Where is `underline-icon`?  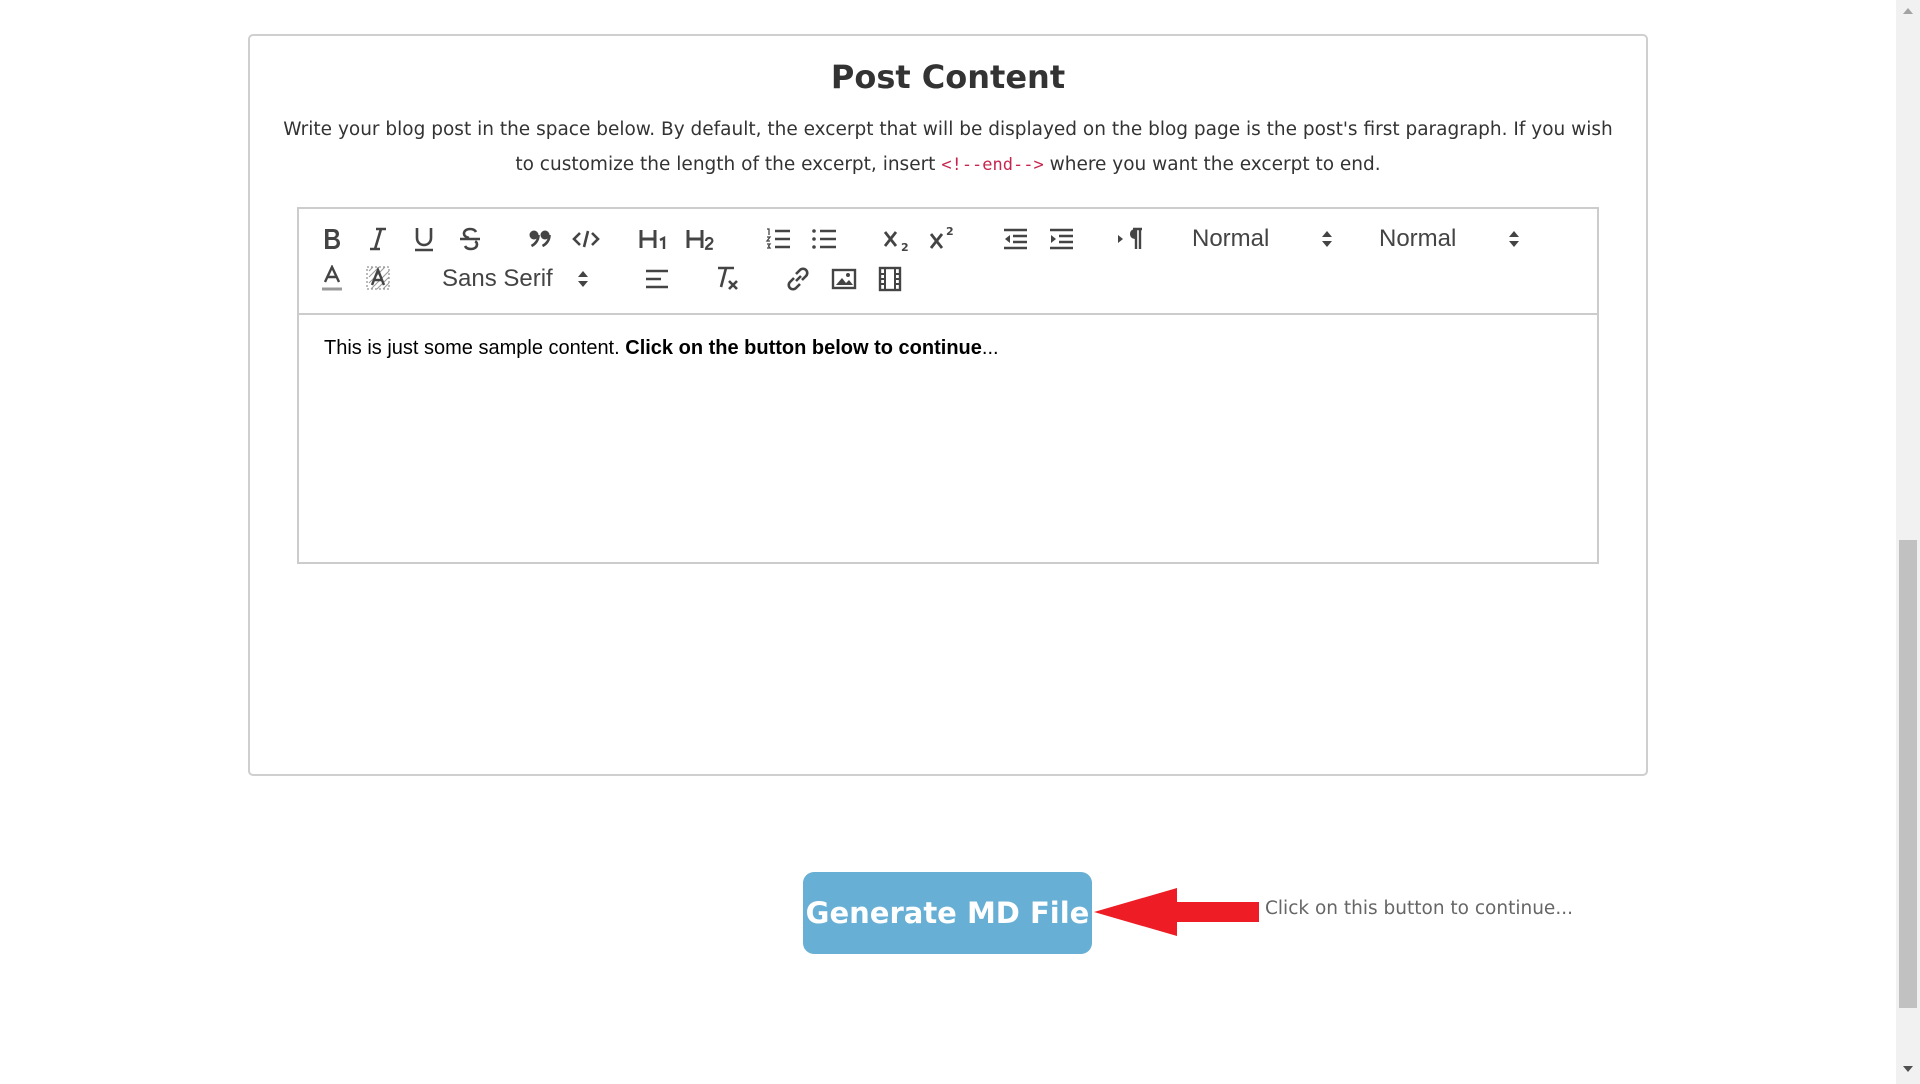 underline-icon is located at coordinates (424, 239).